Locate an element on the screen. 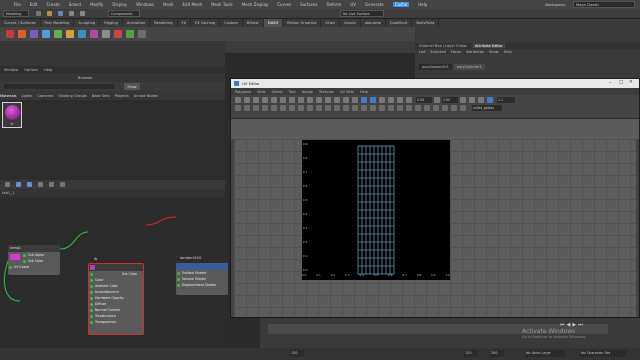 The height and width of the screenshot is (360, 640). open-scene-icon is located at coordinates (49, 13).